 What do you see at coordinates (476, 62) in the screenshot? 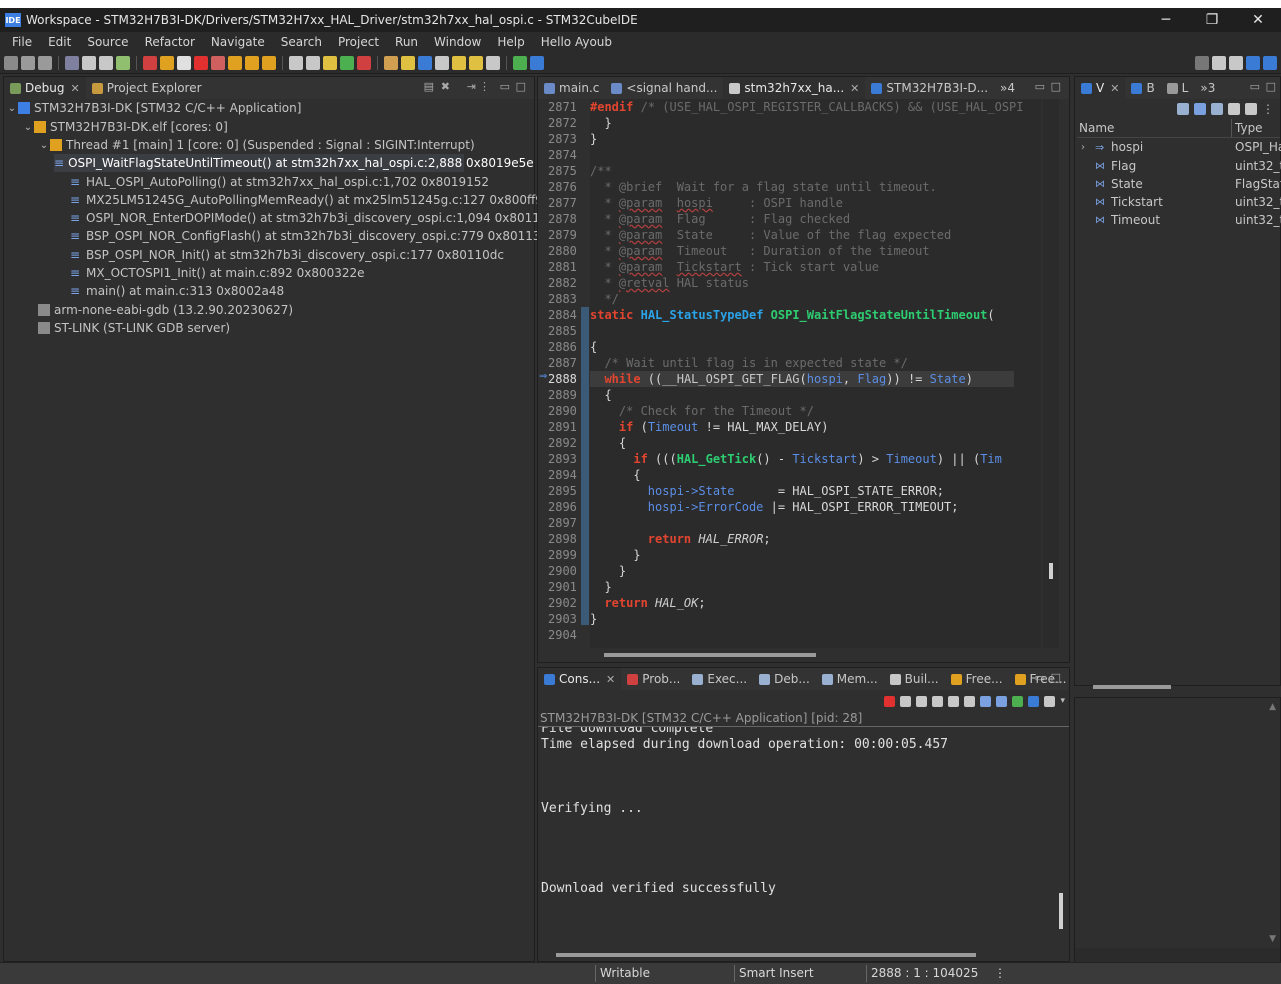
I see `back-icon` at bounding box center [476, 62].